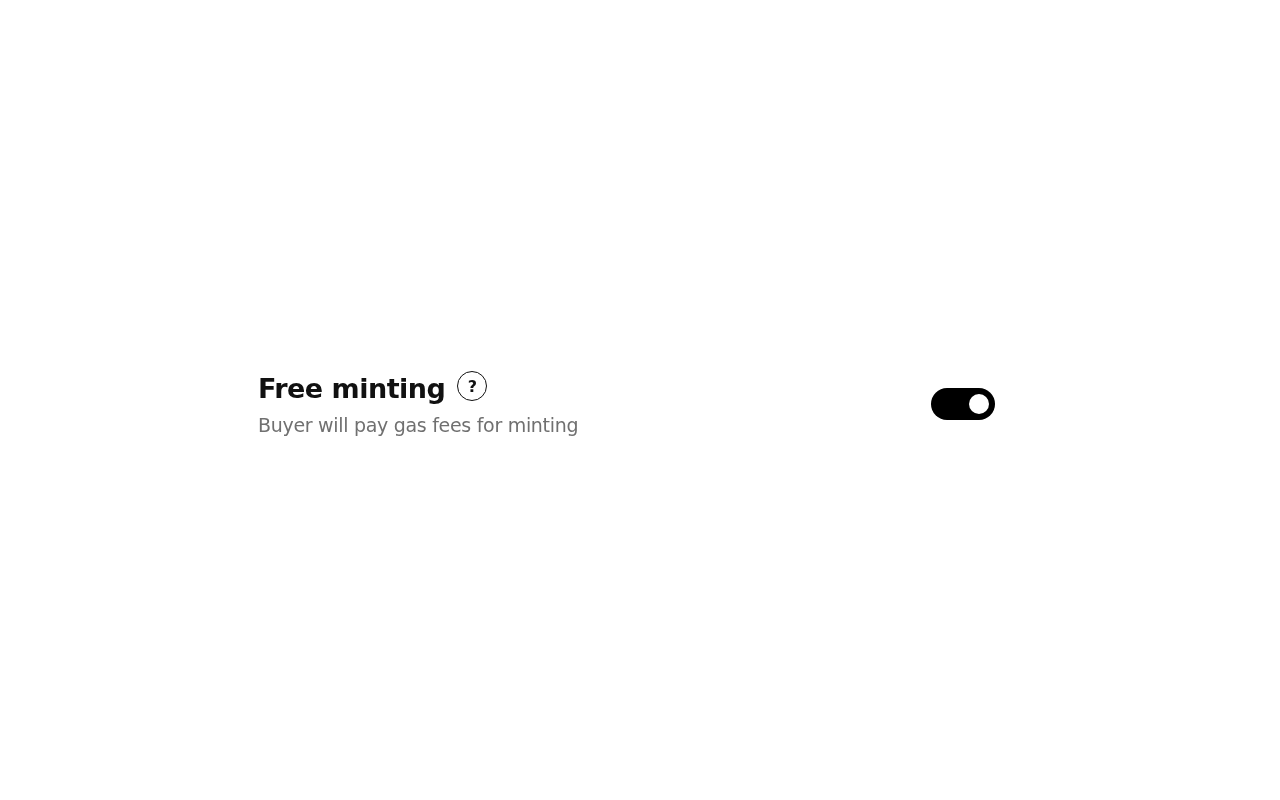 The height and width of the screenshot is (800, 1280). What do you see at coordinates (963, 404) in the screenshot?
I see `toggle-switch` at bounding box center [963, 404].